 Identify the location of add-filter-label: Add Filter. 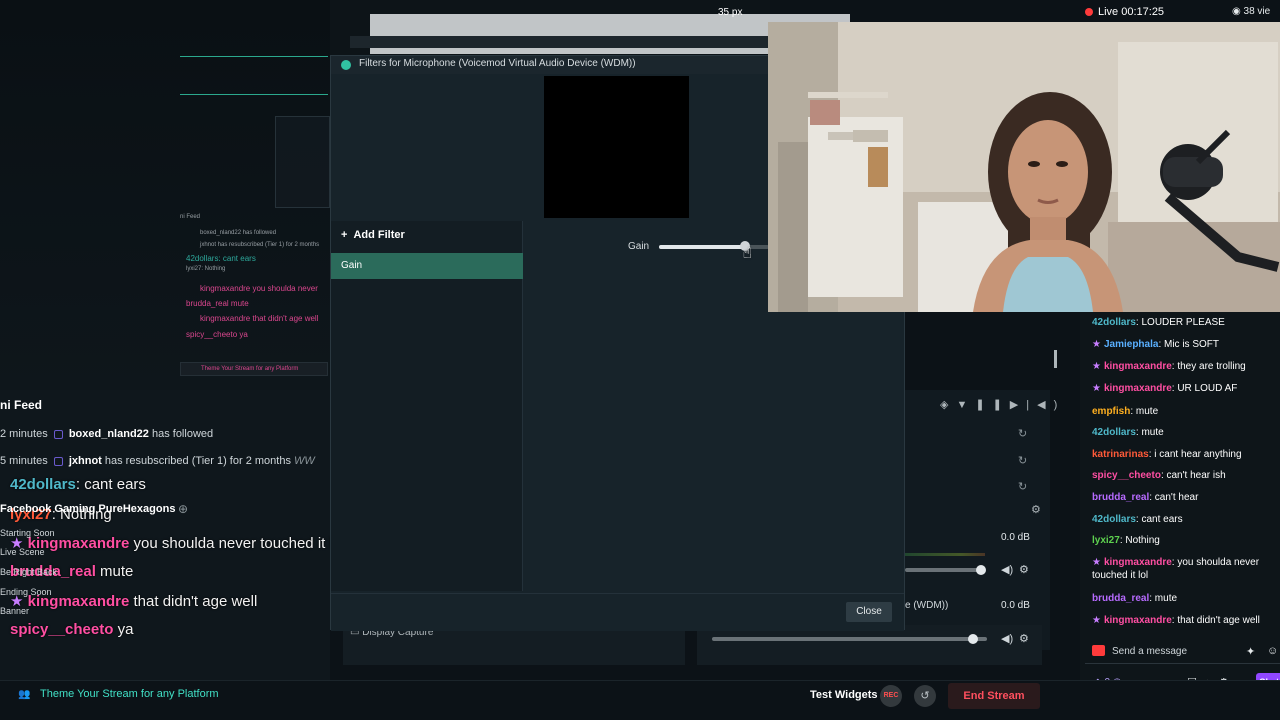
(379, 235).